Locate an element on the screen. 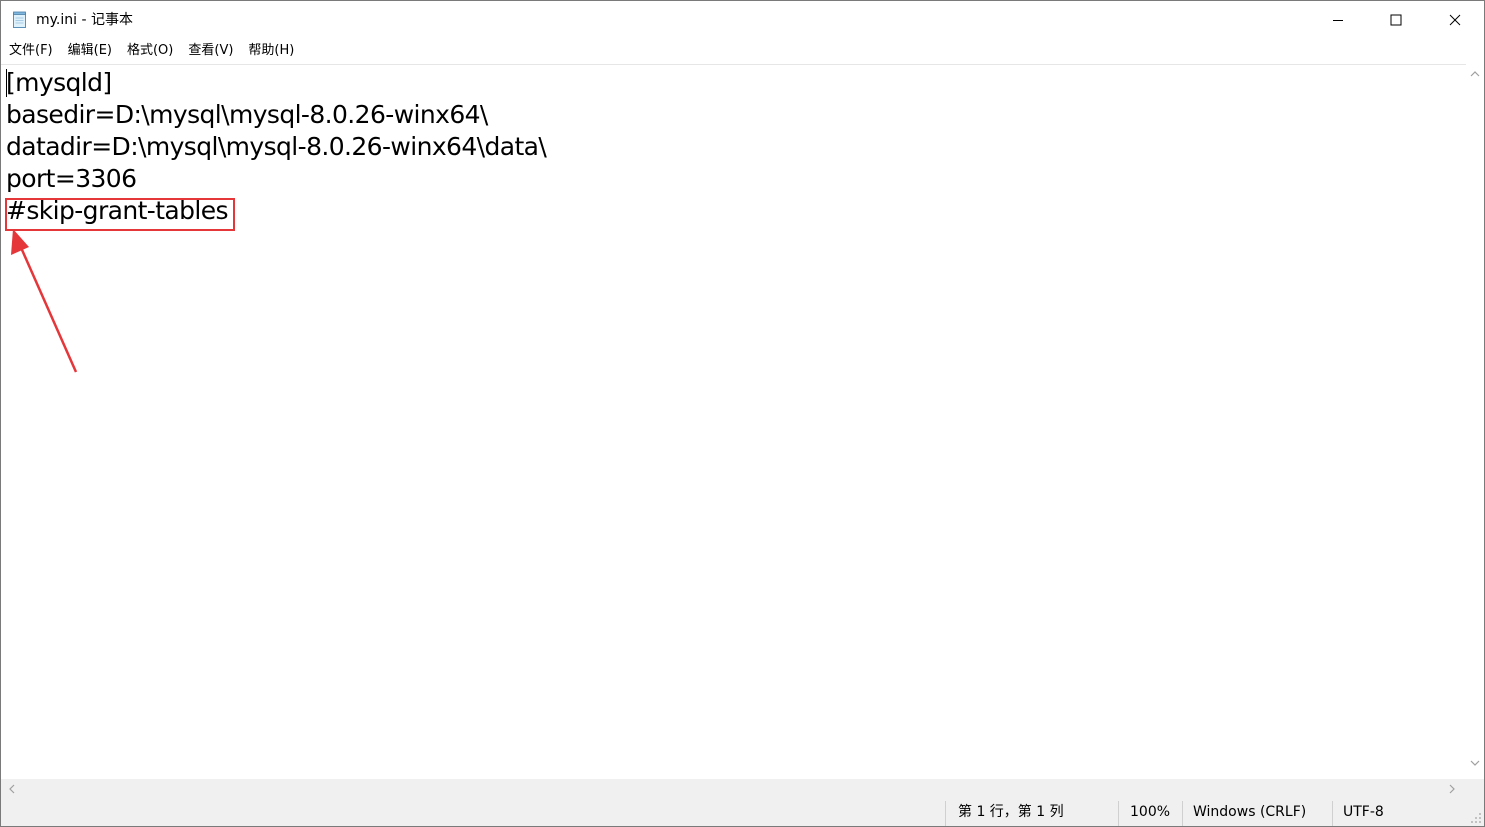 The height and width of the screenshot is (827, 1485). minimize-button is located at coordinates (1338, 20).